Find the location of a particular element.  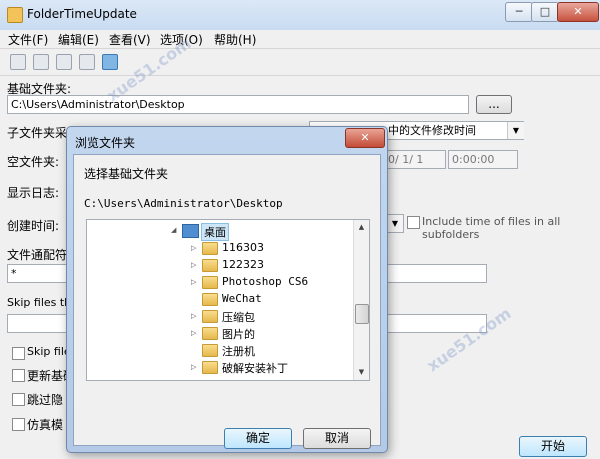

create-time-label: 创建时间: is located at coordinates (33, 226).